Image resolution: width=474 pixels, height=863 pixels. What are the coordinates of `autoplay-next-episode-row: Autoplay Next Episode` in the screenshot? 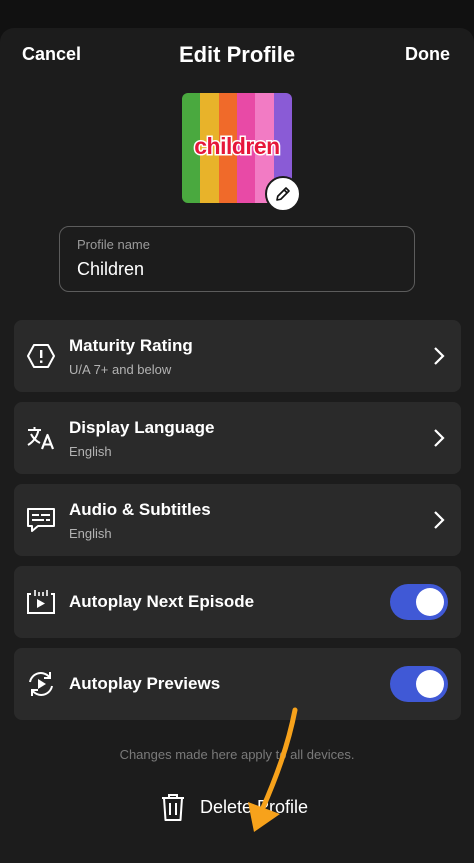 It's located at (237, 602).